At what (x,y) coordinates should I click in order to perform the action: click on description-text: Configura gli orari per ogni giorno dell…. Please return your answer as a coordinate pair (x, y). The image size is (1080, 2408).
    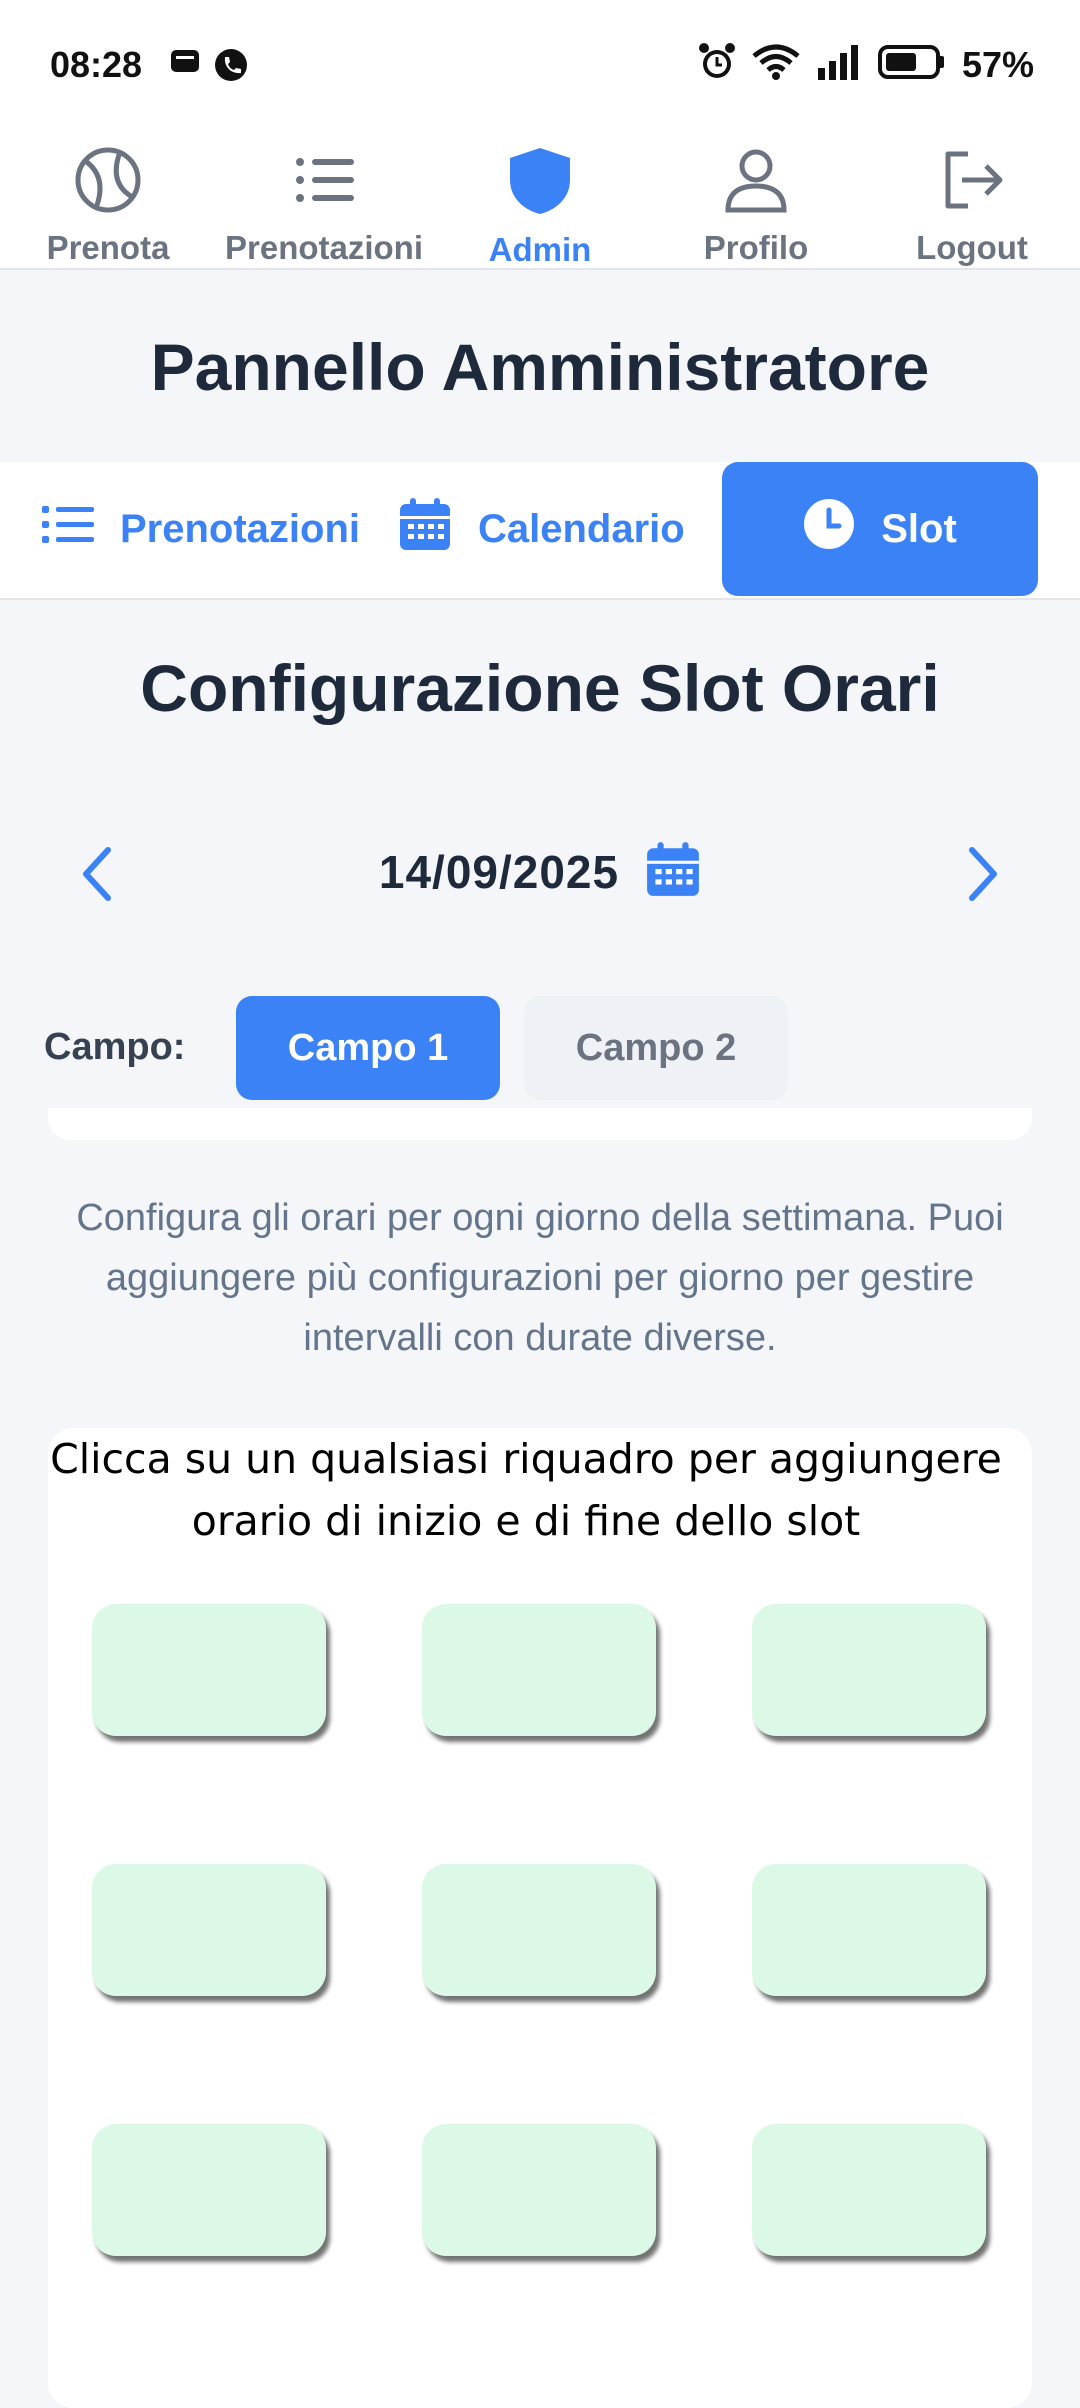
    Looking at the image, I should click on (540, 1278).